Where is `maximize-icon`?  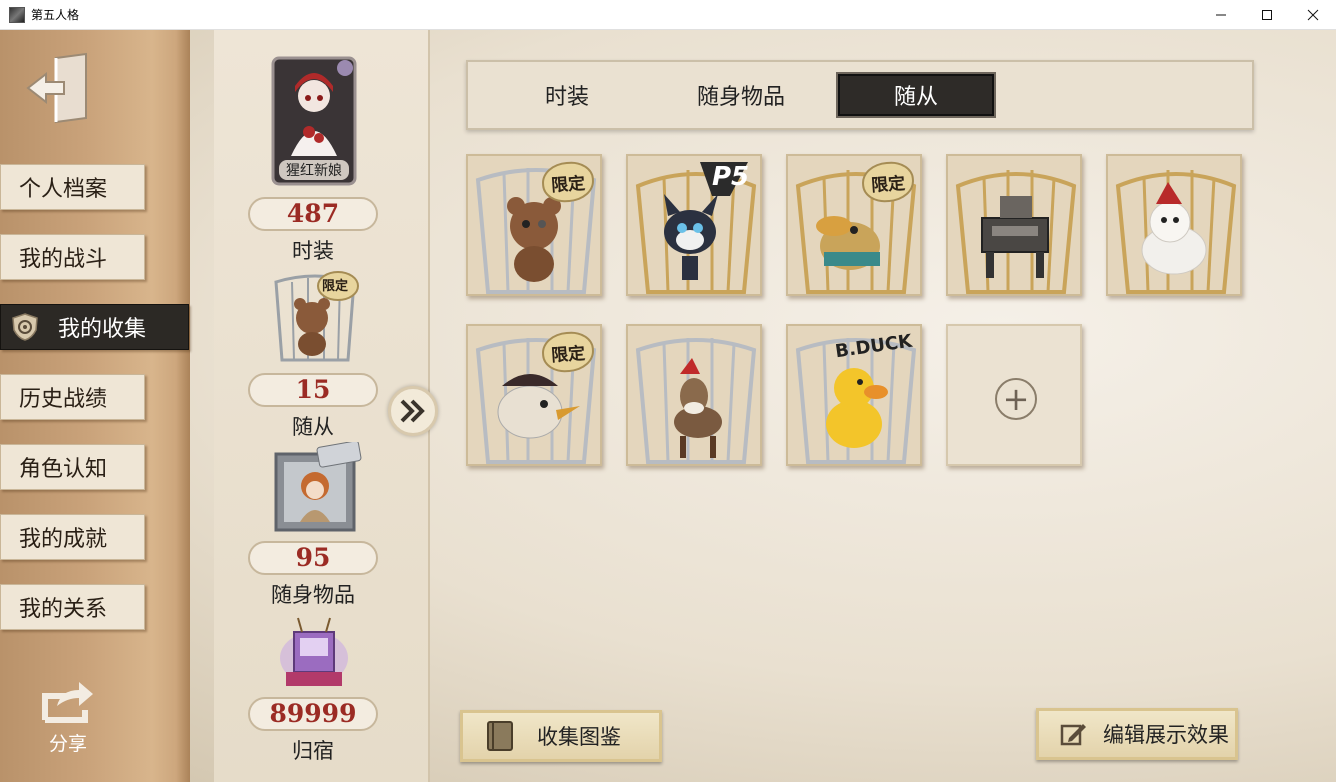 maximize-icon is located at coordinates (1267, 15).